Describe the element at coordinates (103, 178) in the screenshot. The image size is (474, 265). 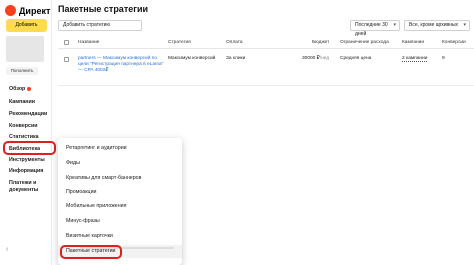
I see `menu-item-smart-banners: Креативы для смарт-баннеров` at that location.